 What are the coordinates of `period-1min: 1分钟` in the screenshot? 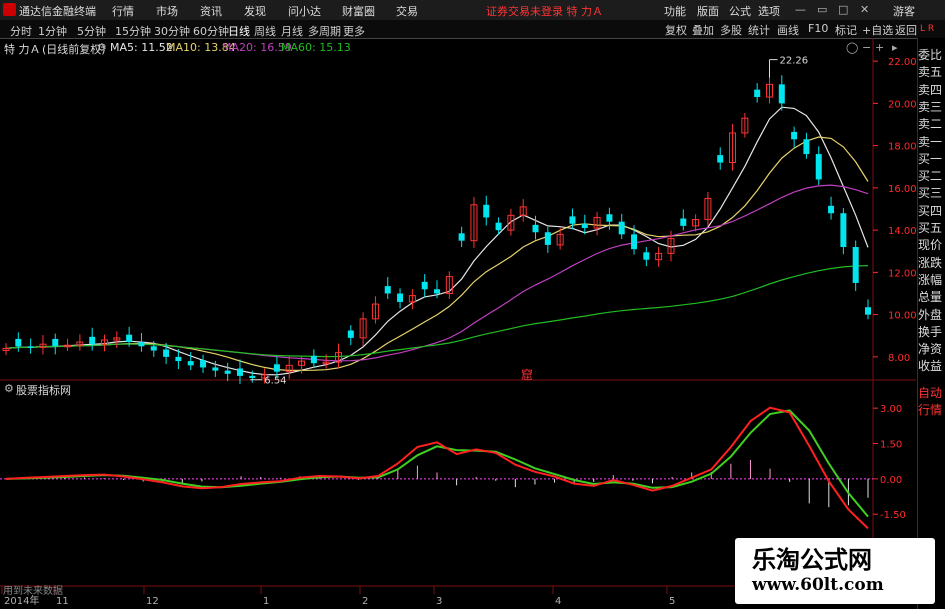 It's located at (52, 31).